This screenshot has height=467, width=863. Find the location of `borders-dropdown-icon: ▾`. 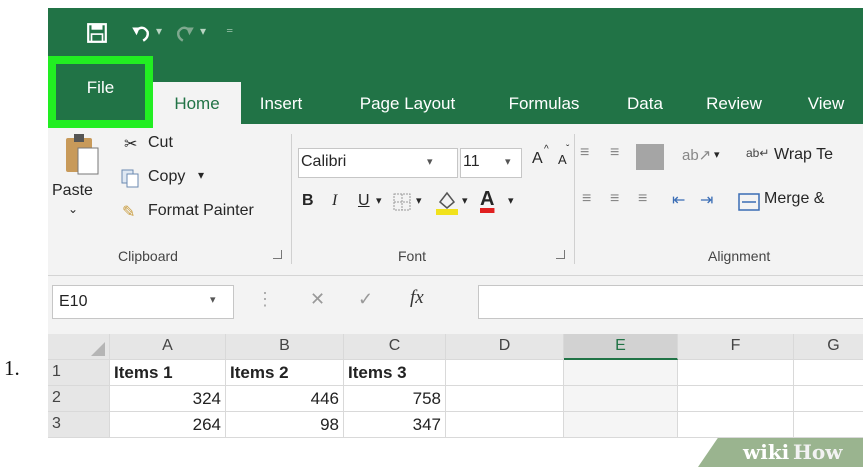

borders-dropdown-icon: ▾ is located at coordinates (419, 200).